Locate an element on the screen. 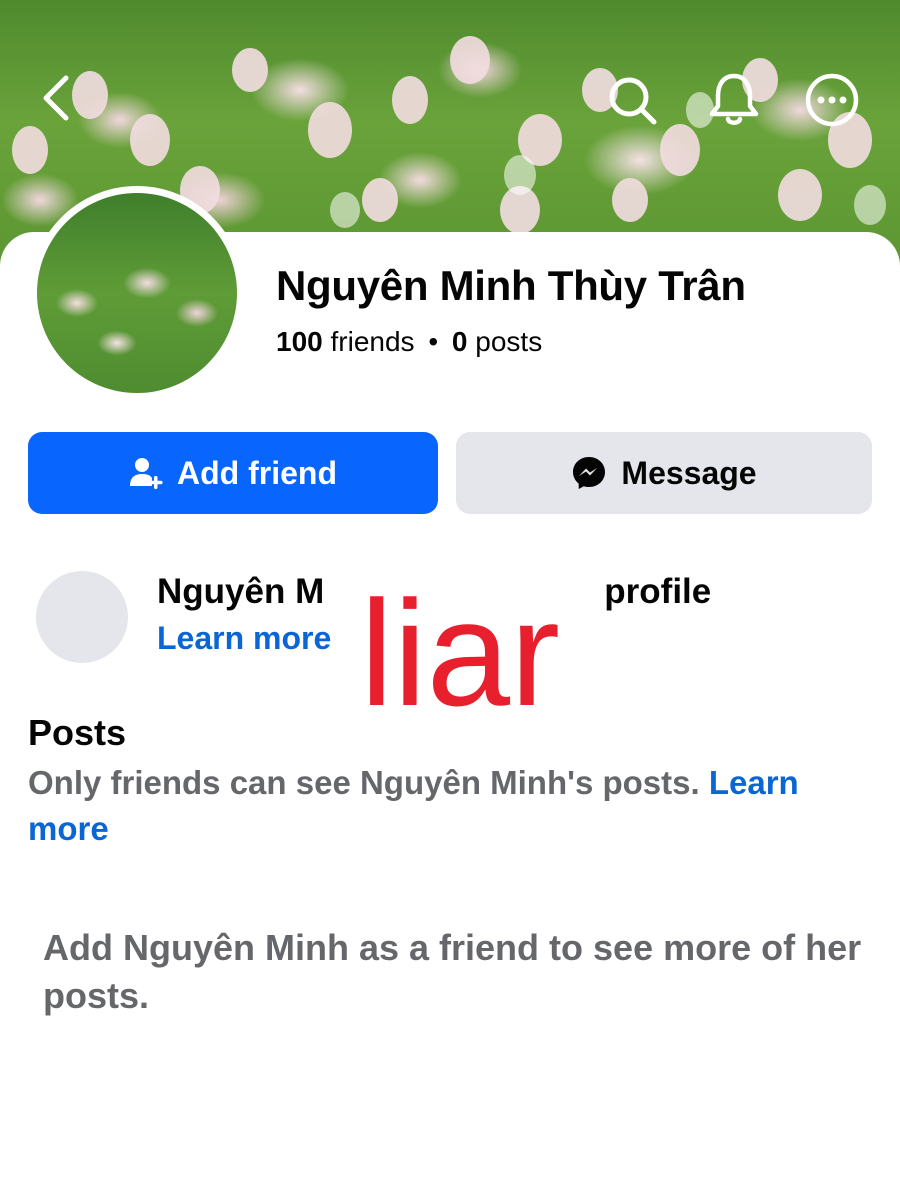  profile-name: Nguyên Minh Thùy Trân is located at coordinates (511, 285).